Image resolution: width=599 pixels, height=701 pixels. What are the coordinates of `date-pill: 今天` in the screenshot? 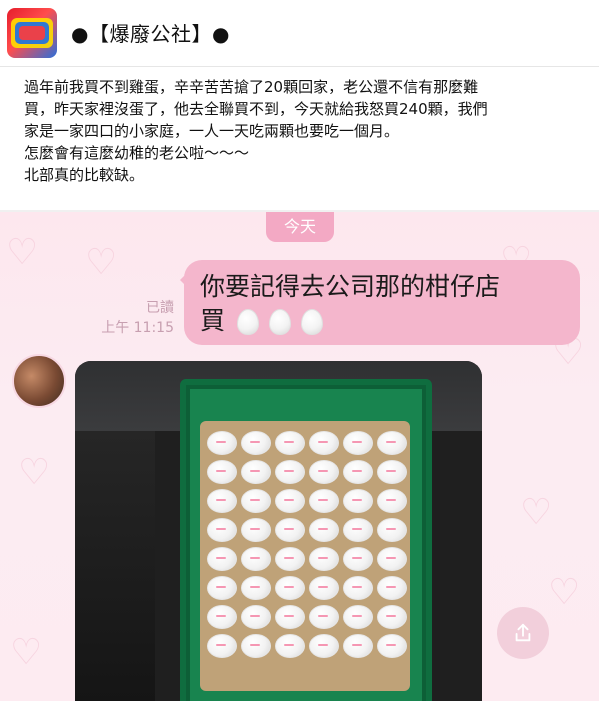 It's located at (300, 227).